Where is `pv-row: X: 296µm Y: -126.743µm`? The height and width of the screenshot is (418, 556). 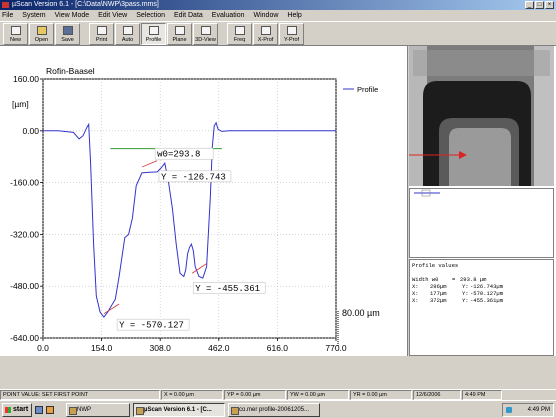 pv-row: X: 296µm Y: -126.743µm is located at coordinates (481, 286).